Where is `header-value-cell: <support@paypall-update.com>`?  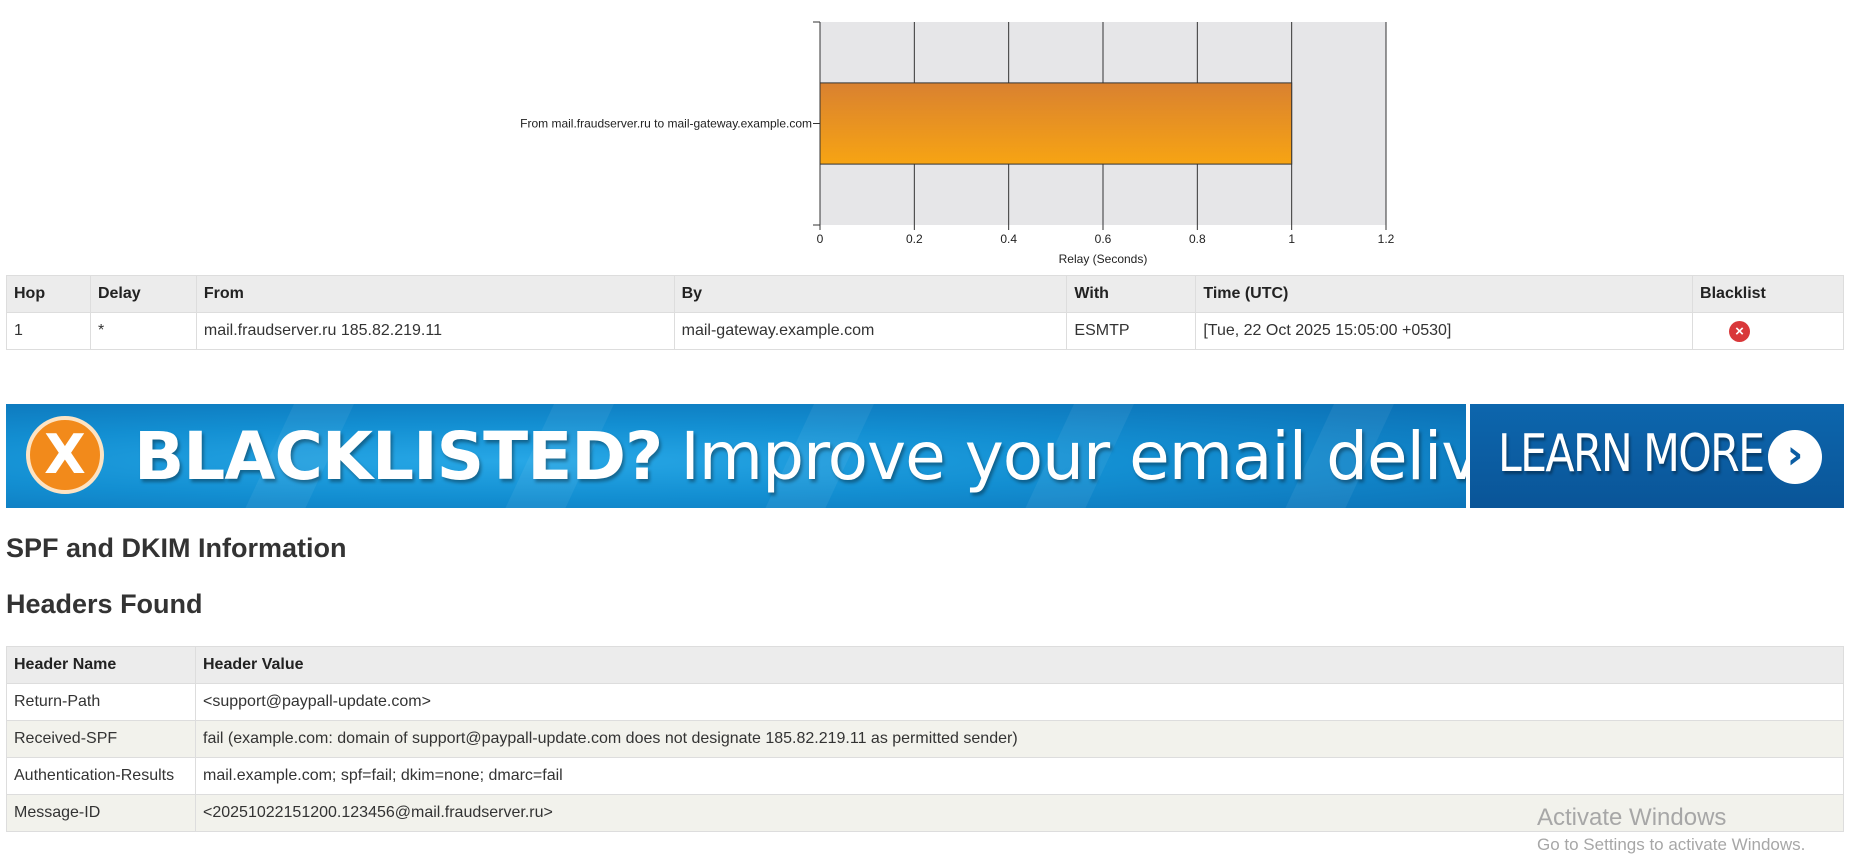 header-value-cell: <support@paypall-update.com> is located at coordinates (1019, 702).